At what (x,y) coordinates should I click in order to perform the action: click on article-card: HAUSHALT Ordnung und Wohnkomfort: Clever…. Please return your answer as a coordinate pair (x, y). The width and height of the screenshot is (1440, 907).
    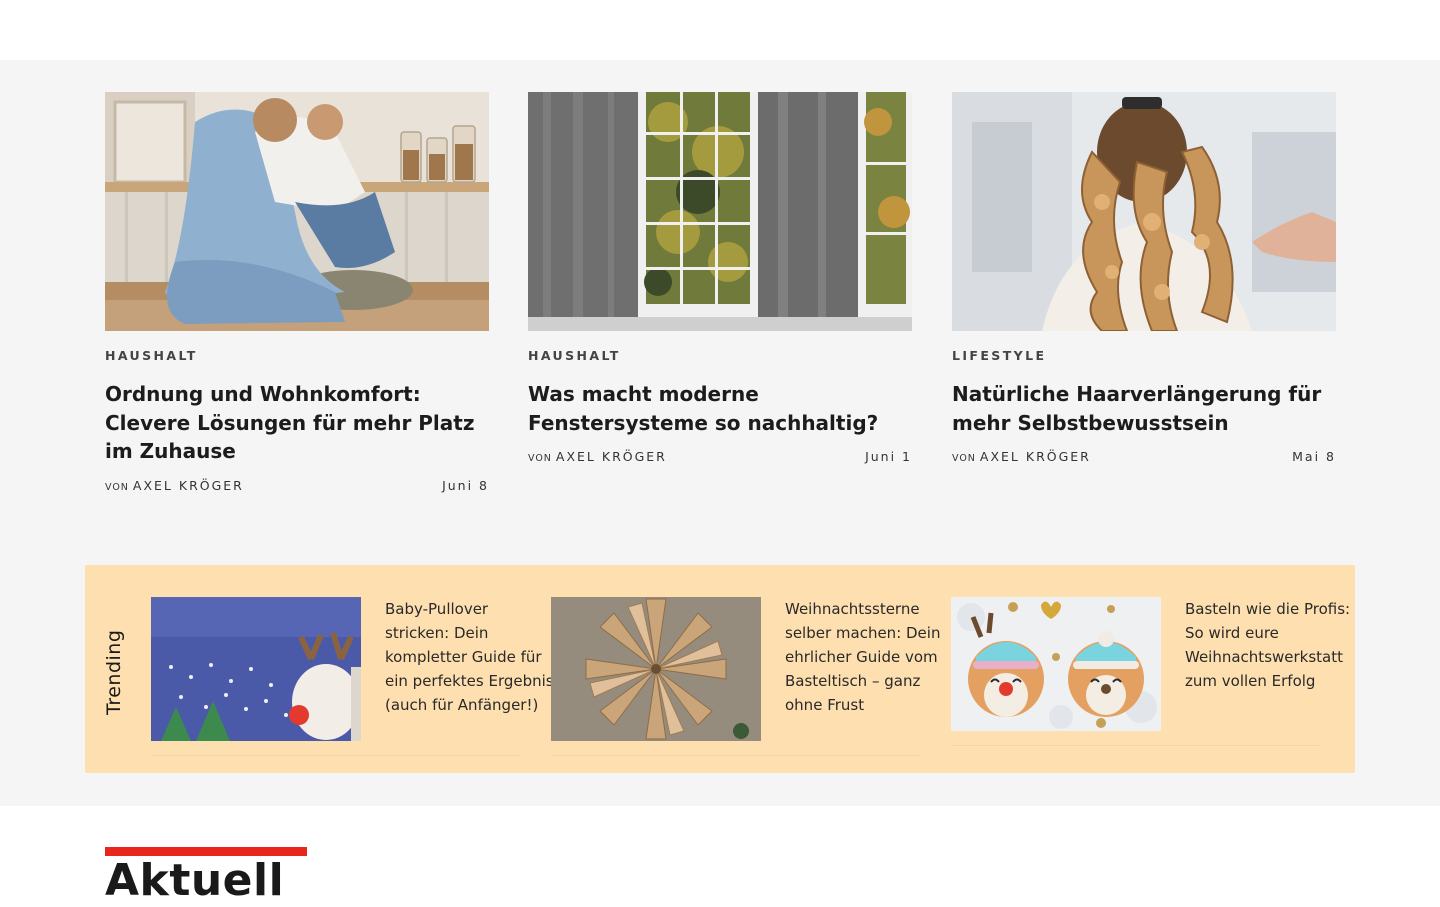
    Looking at the image, I should click on (297, 292).